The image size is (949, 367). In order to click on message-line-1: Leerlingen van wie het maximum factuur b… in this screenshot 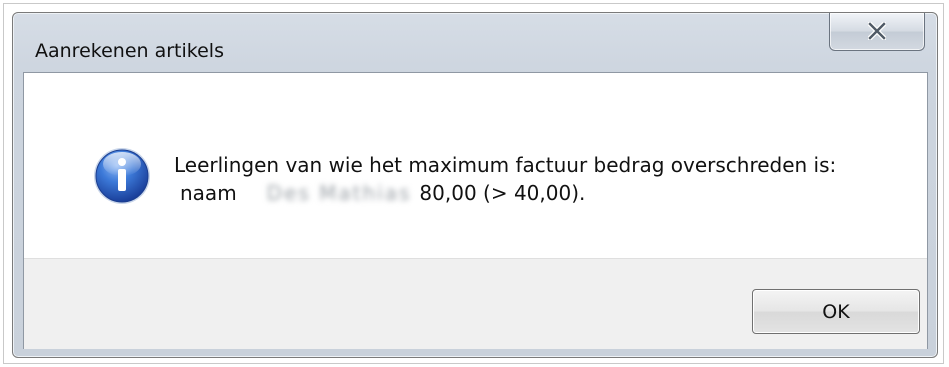, I will do `click(505, 165)`.